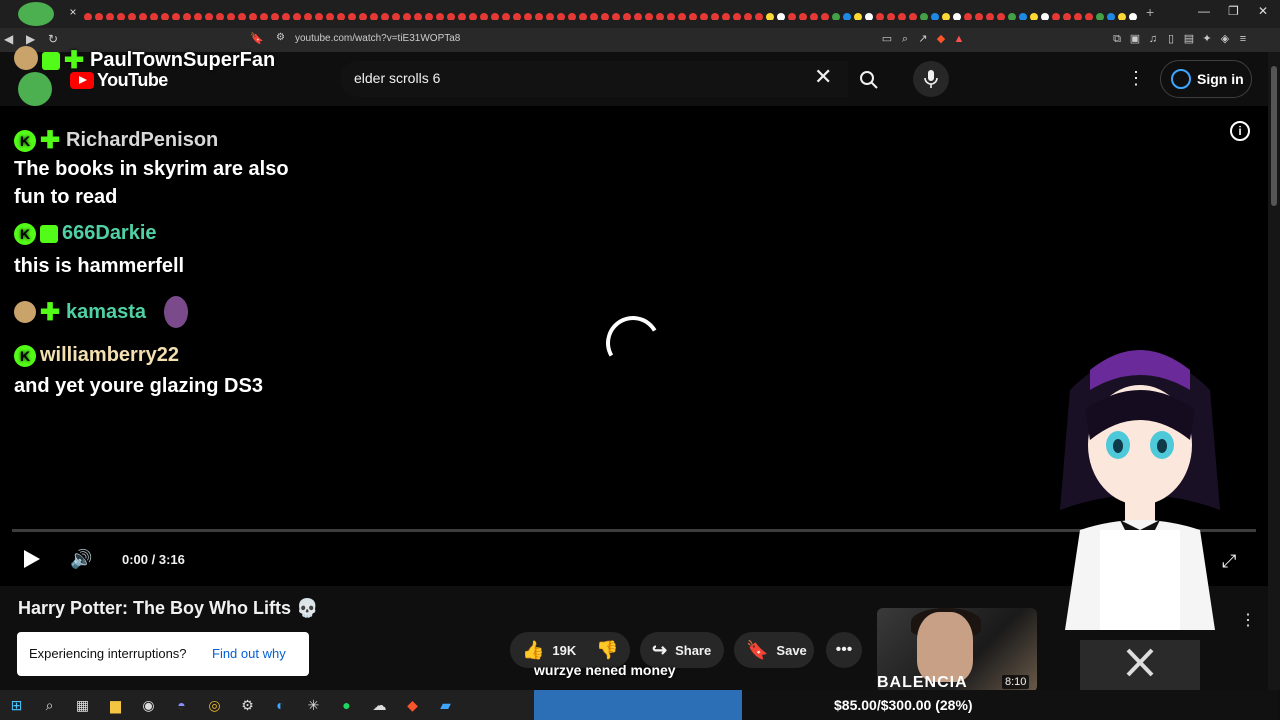  What do you see at coordinates (181, 705) in the screenshot?
I see `discord-icon: ◓` at bounding box center [181, 705].